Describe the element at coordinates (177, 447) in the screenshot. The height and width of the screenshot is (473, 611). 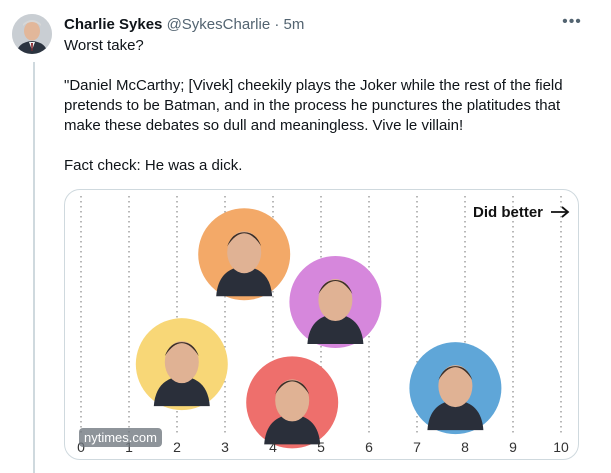
I see `x-tick-label: 2` at that location.